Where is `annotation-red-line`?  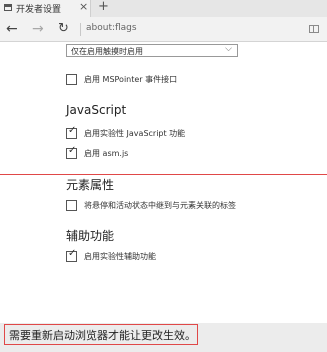
annotation-red-line is located at coordinates (163, 174).